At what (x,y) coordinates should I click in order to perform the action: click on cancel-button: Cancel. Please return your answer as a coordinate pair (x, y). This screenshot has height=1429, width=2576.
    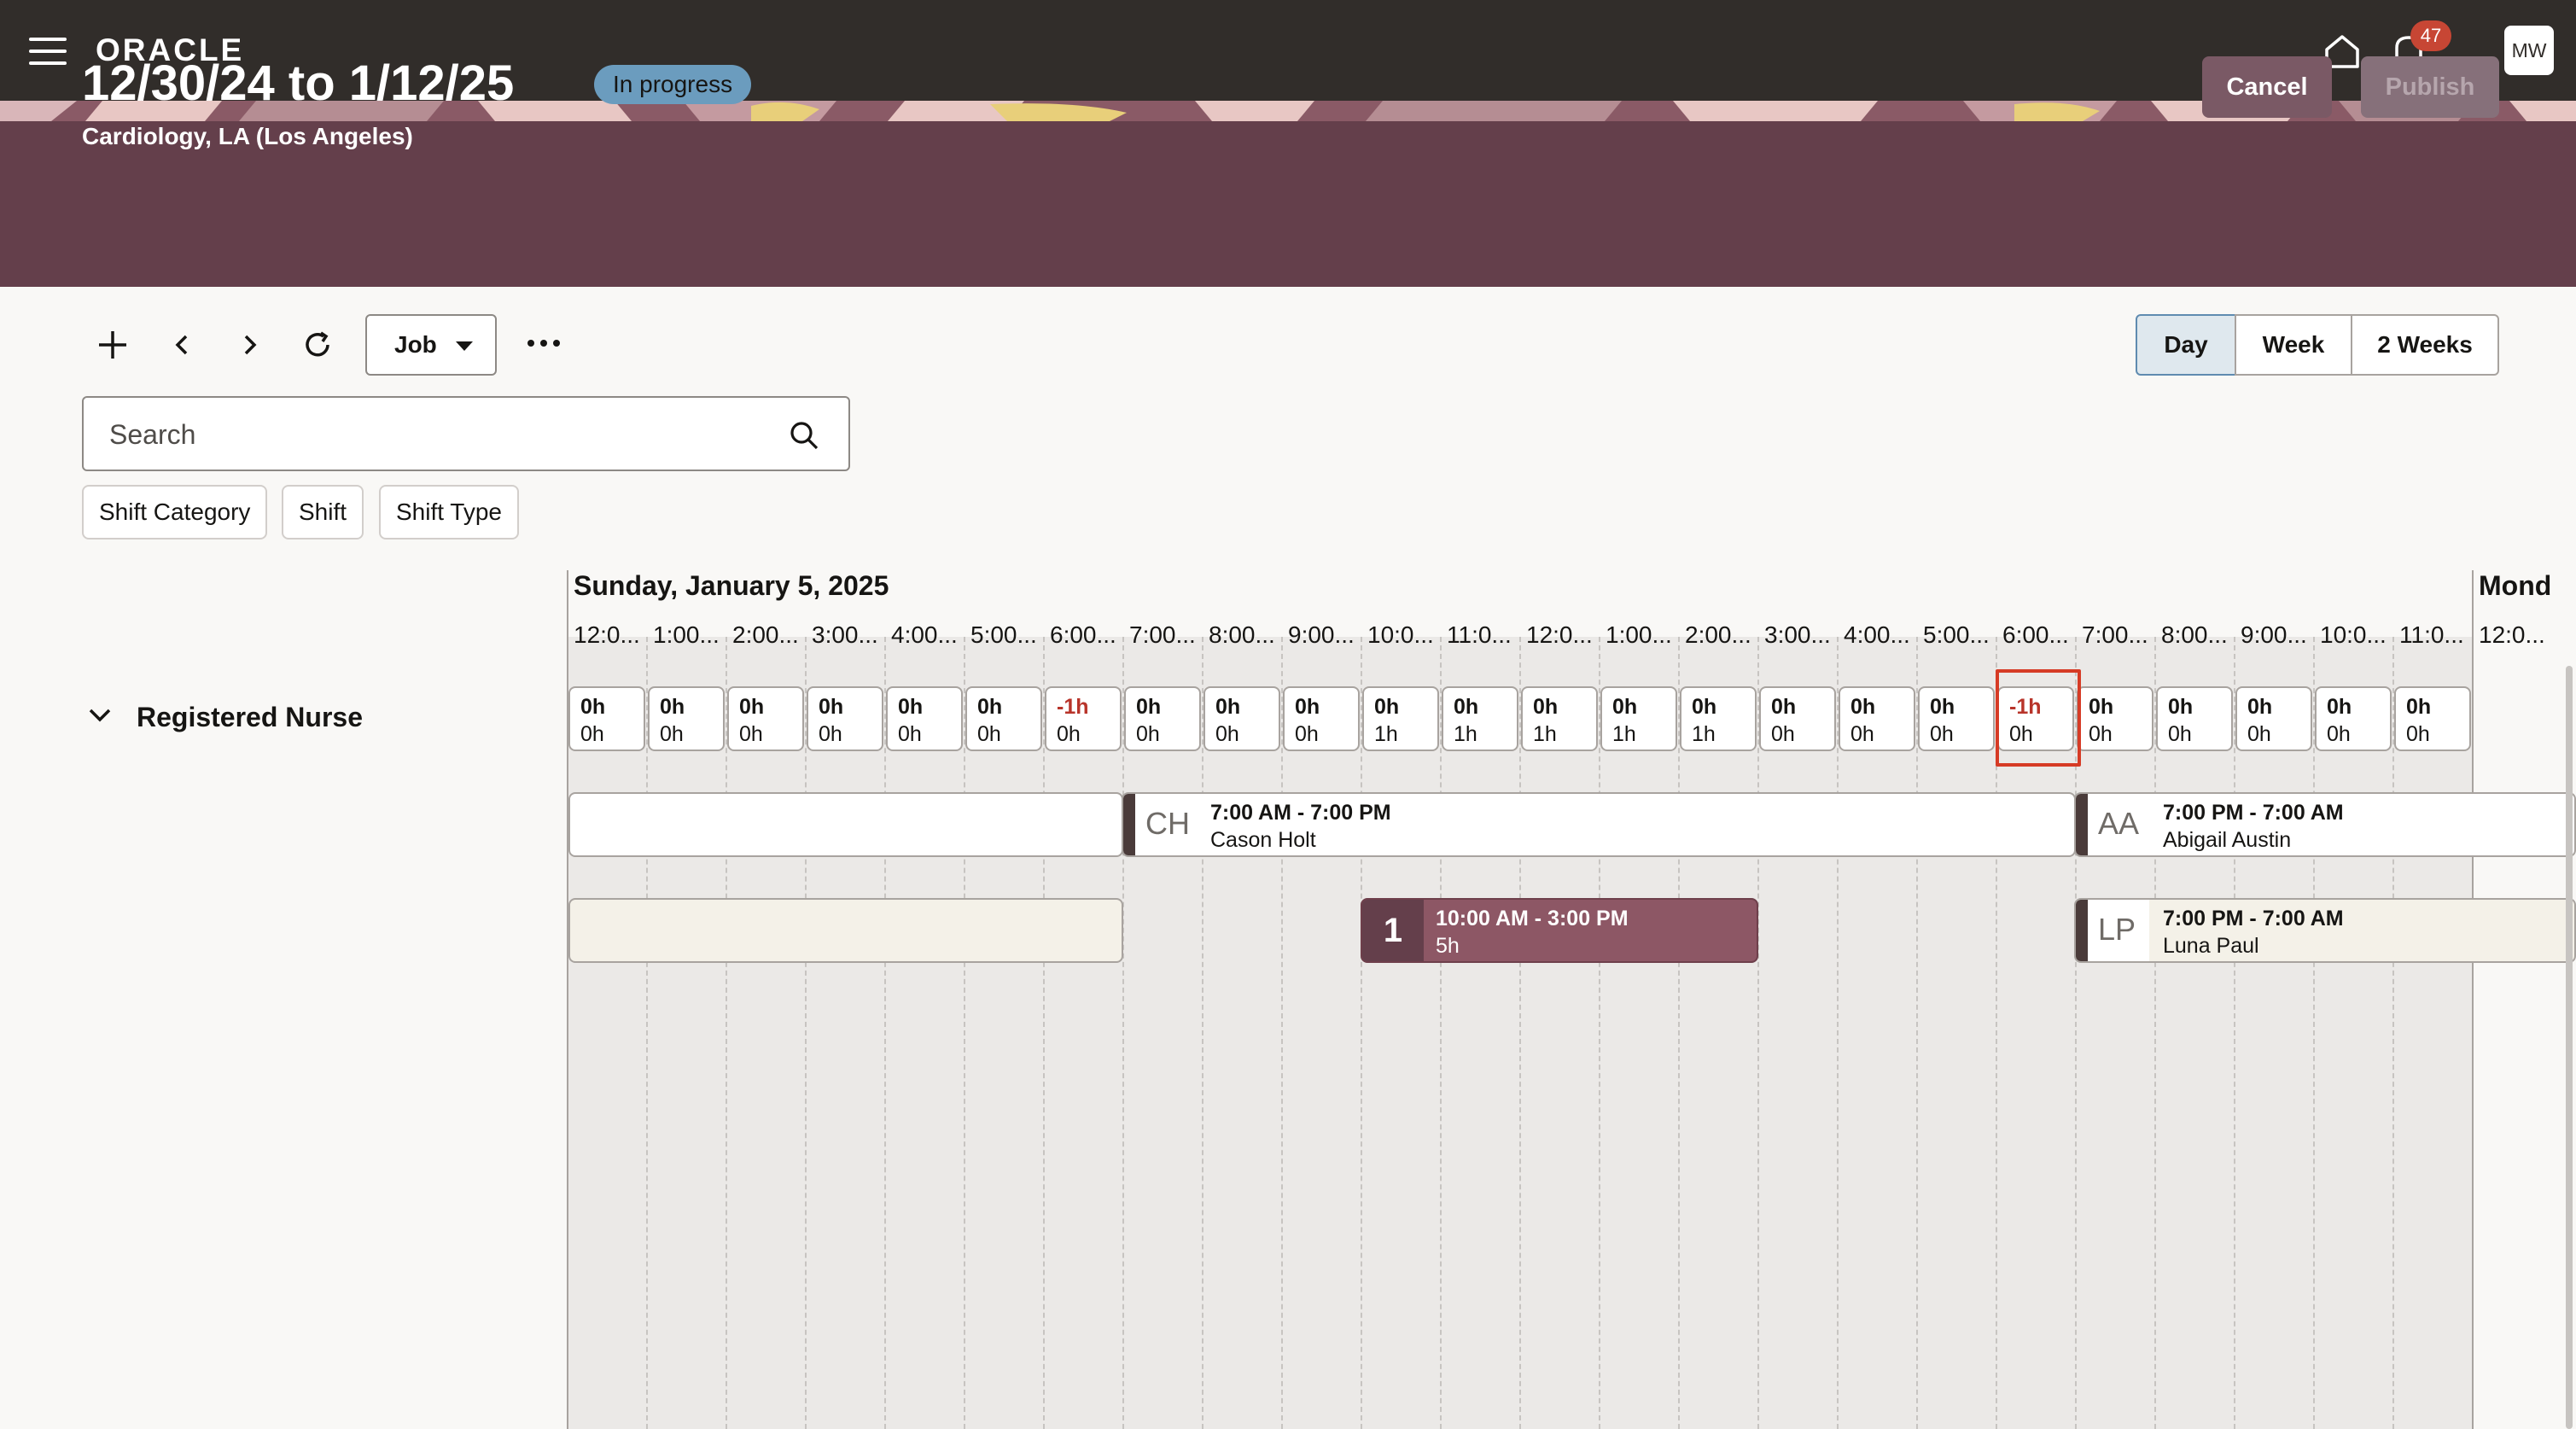
    Looking at the image, I should click on (2267, 87).